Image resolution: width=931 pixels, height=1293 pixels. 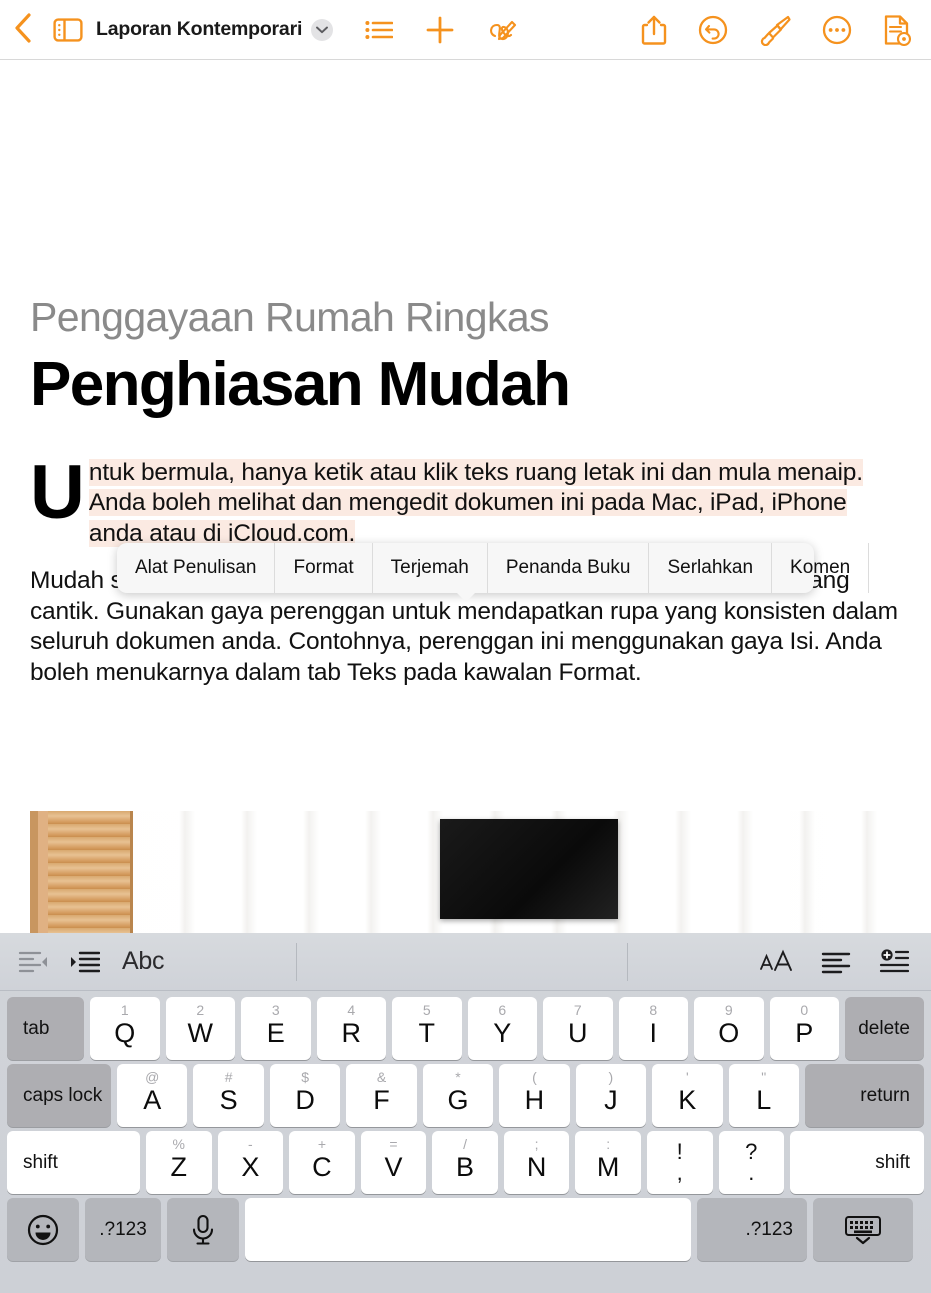 I want to click on key-r: 4R, so click(x=351, y=1028).